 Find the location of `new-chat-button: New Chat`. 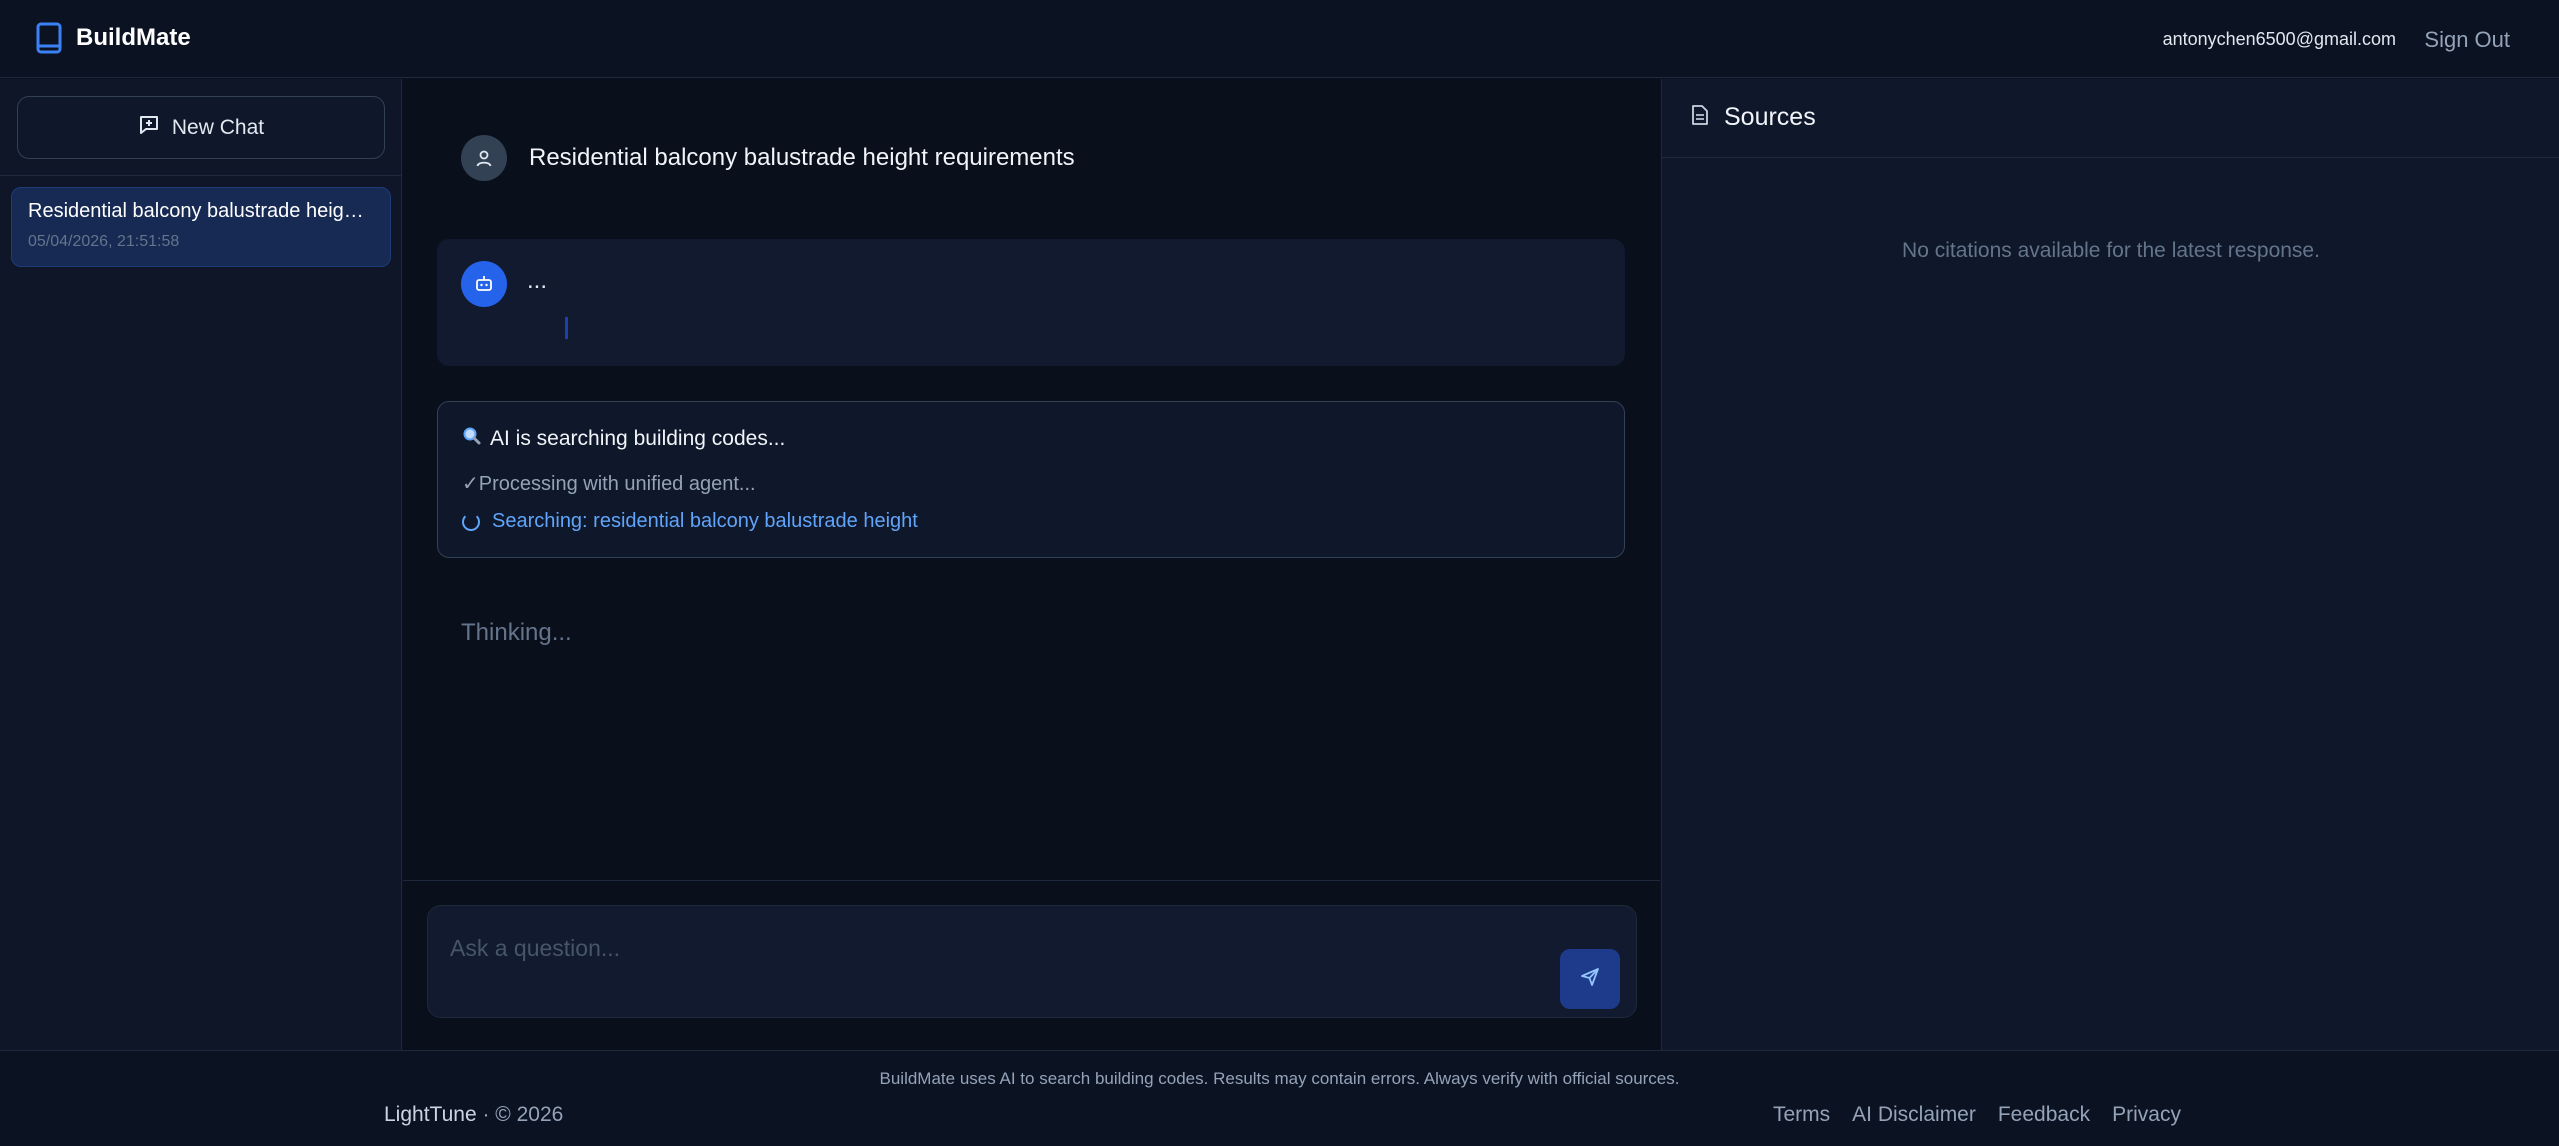

new-chat-button: New Chat is located at coordinates (201, 127).